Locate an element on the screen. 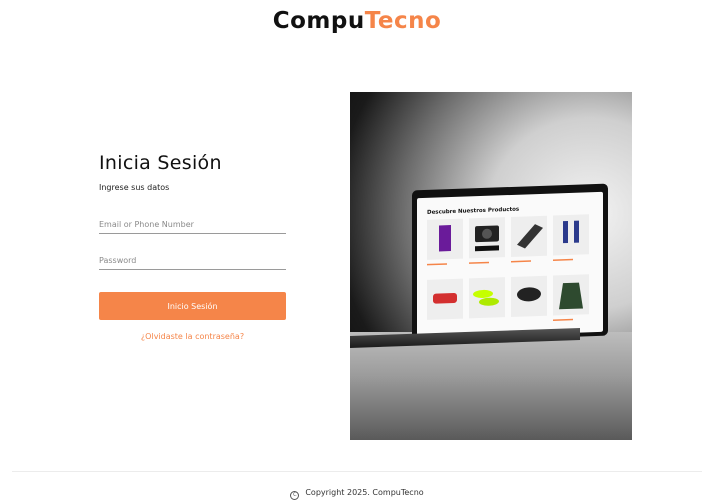  phone-box-icon is located at coordinates (445, 239).